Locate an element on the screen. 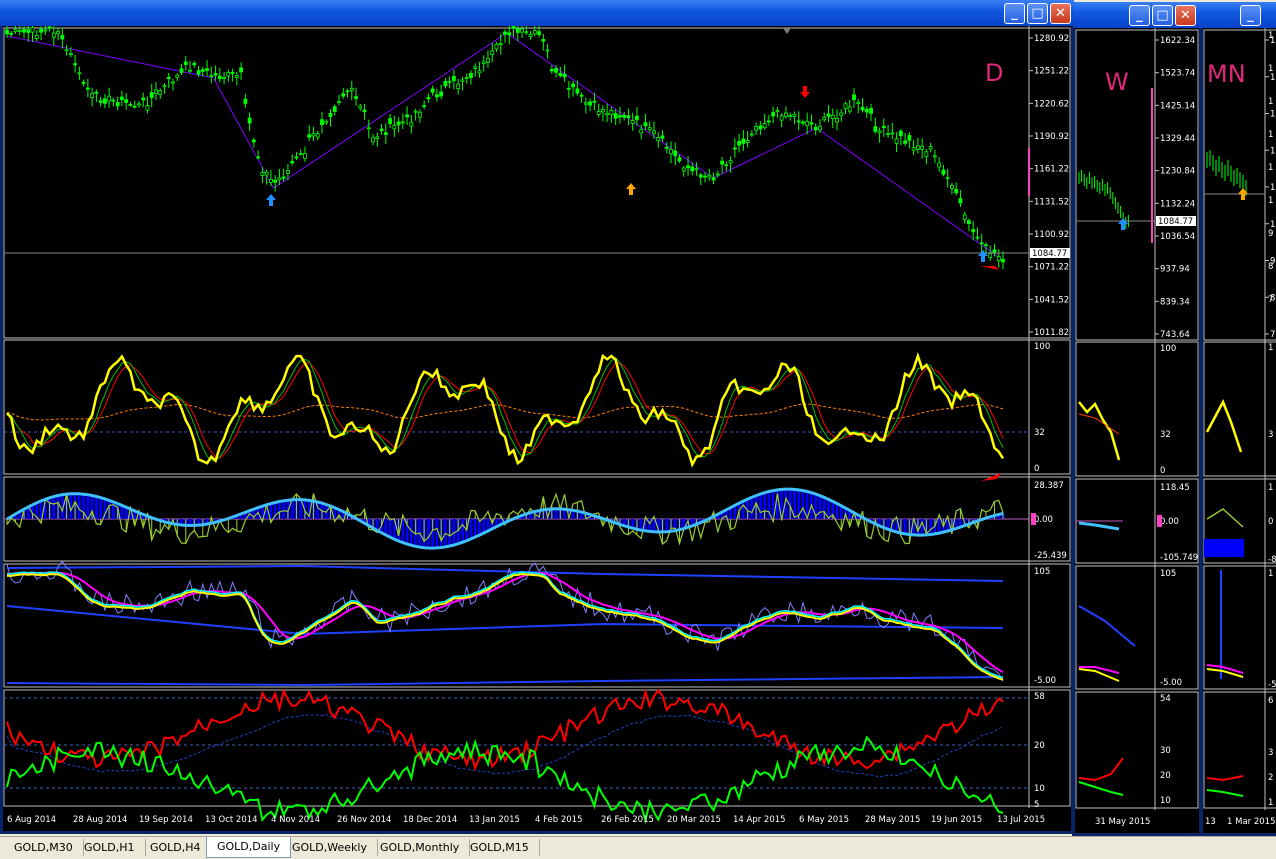 The height and width of the screenshot is (859, 1276). date-axis-label: 20 Mar 2015 is located at coordinates (694, 820).